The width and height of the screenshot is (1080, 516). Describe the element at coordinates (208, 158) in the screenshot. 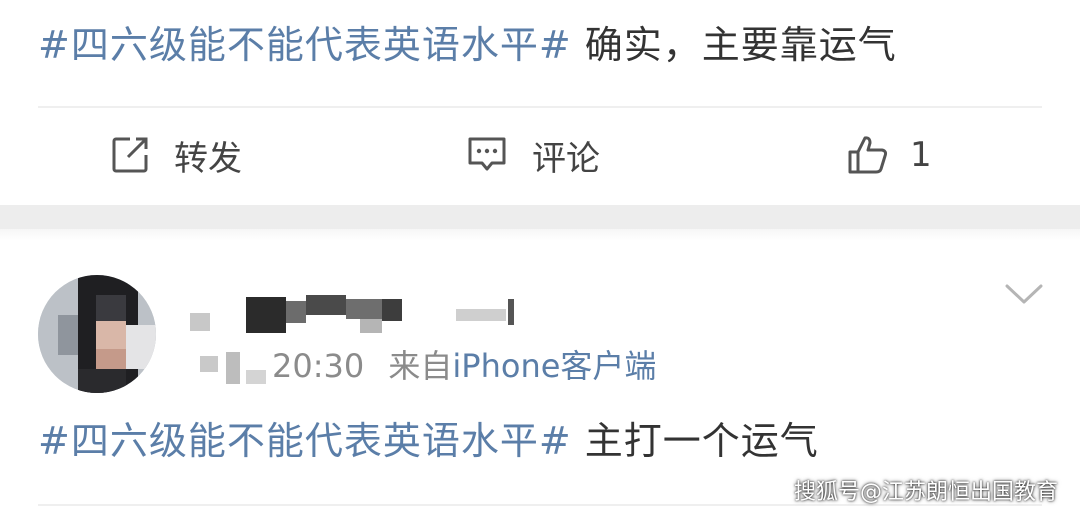

I see `repost-label: 转发` at that location.